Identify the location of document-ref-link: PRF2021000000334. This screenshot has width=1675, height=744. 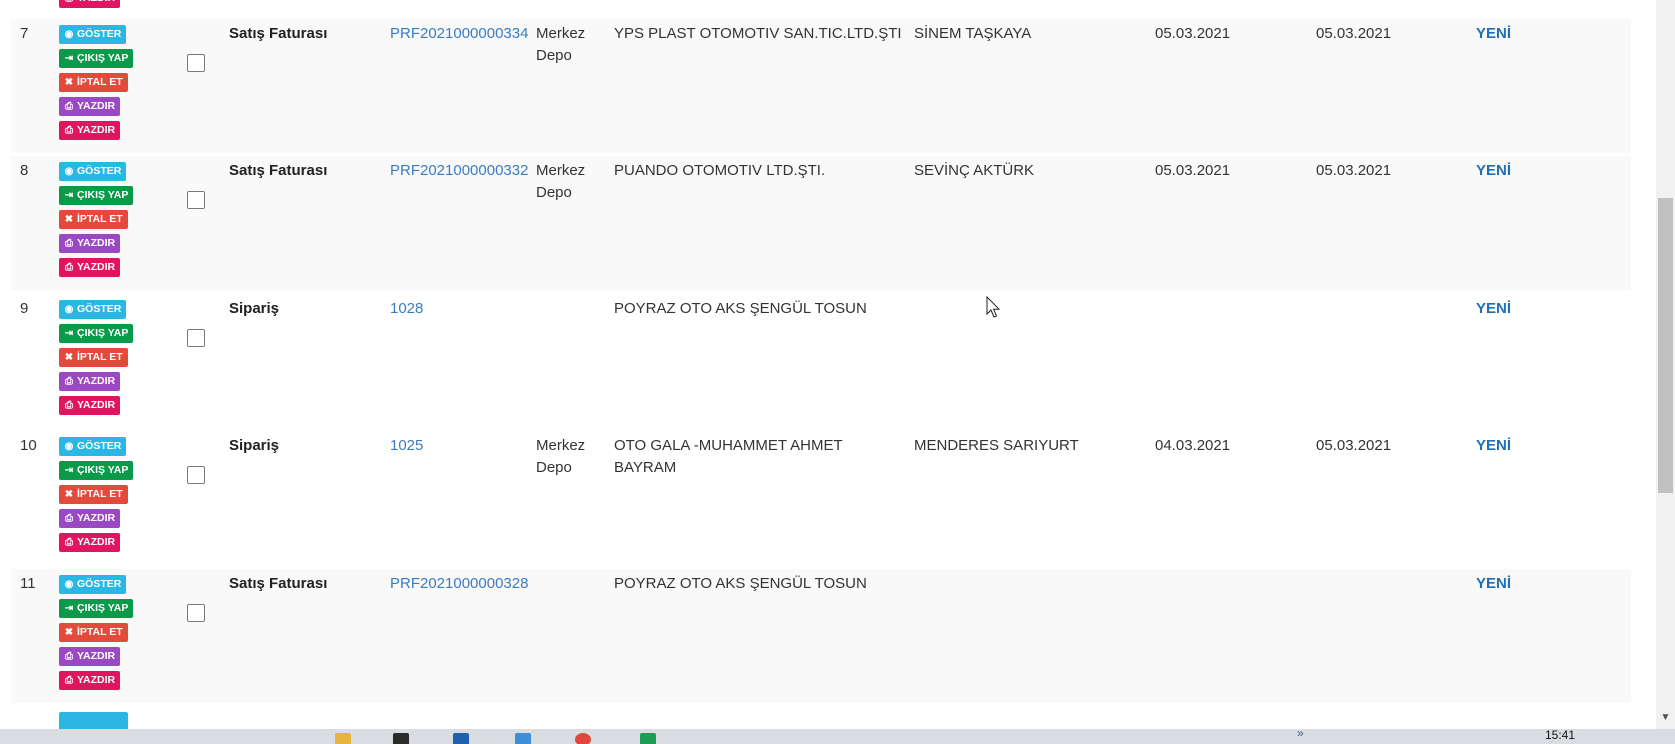
(459, 34).